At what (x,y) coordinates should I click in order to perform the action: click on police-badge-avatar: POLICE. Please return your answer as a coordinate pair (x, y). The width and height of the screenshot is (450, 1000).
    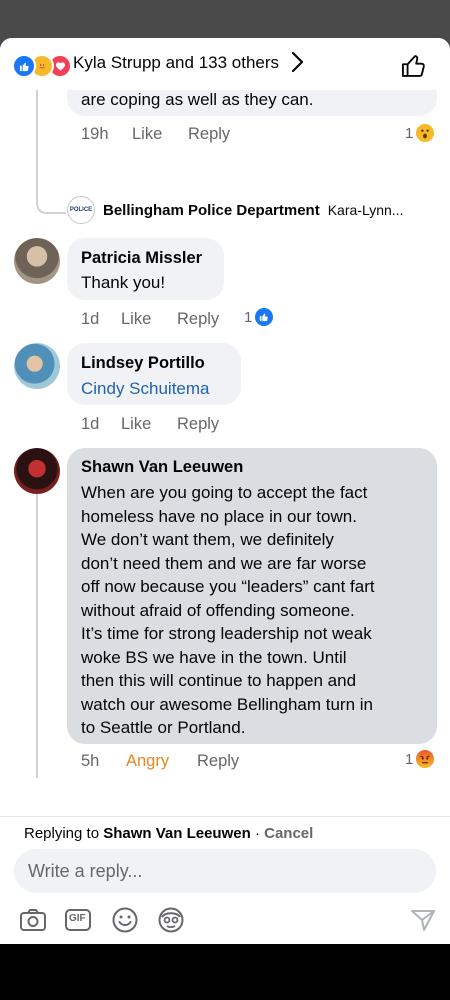
    Looking at the image, I should click on (81, 210).